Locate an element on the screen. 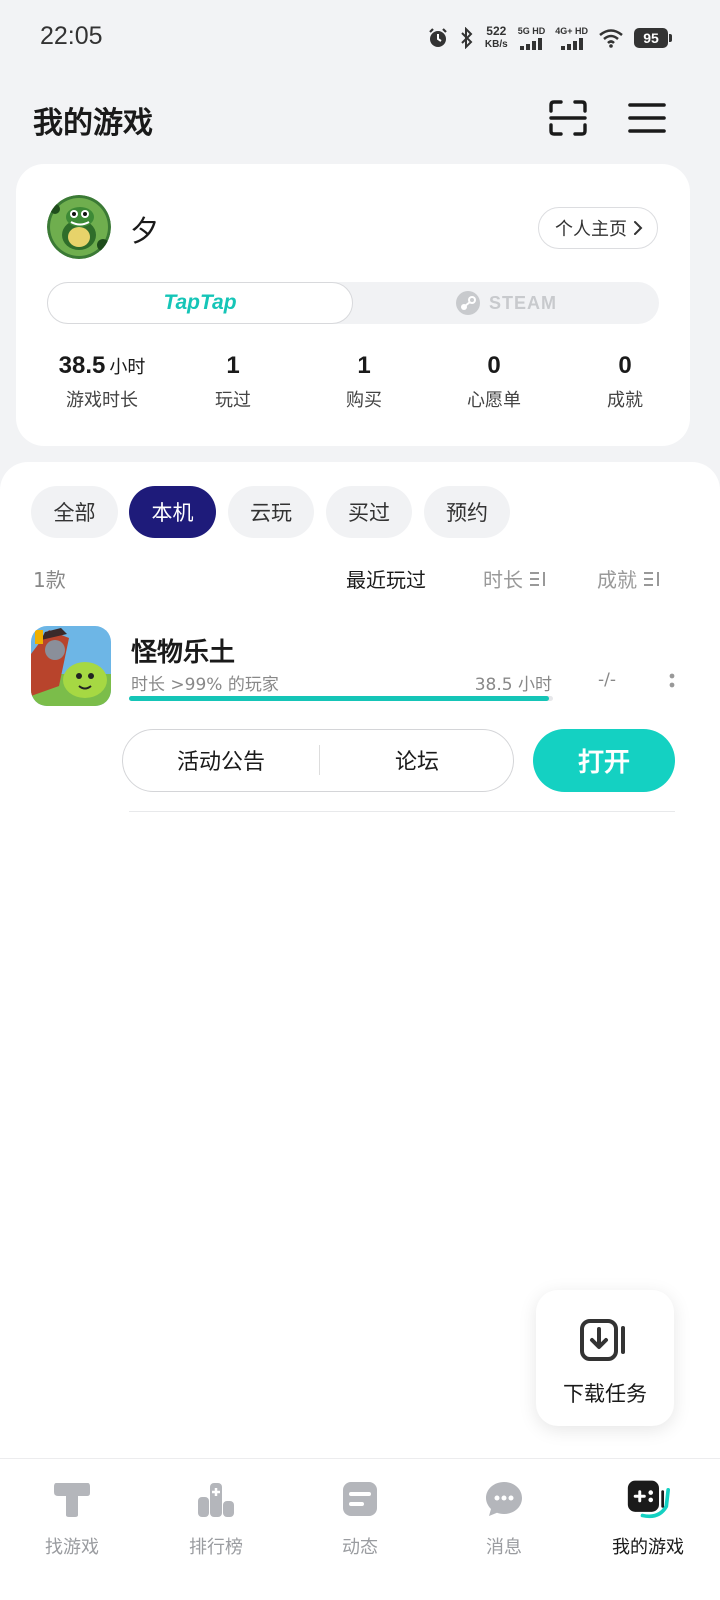  playtime-progress-bar is located at coordinates (341, 698).